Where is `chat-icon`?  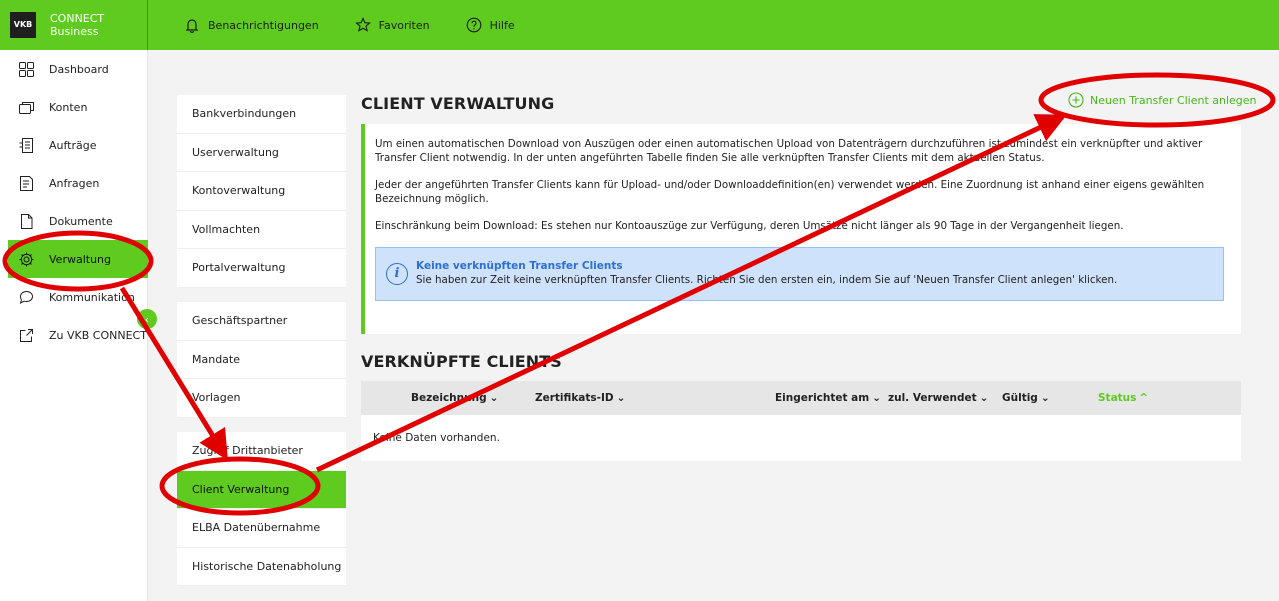 chat-icon is located at coordinates (26, 297).